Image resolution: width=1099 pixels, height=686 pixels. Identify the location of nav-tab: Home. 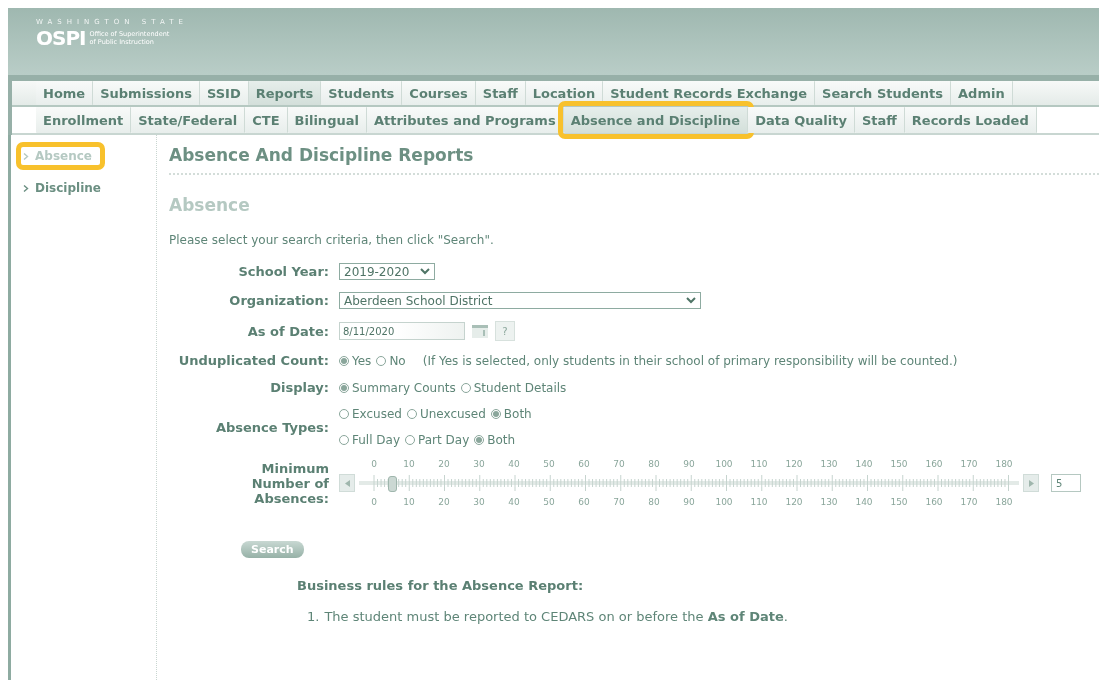
(65, 93).